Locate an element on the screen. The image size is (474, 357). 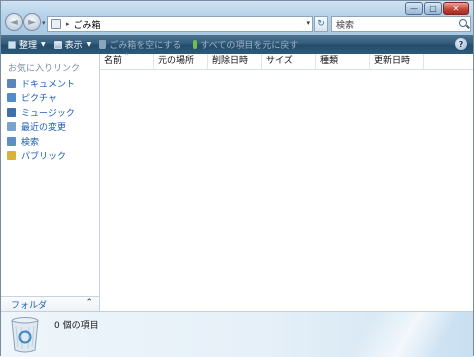
recycle-bin-large-icon is located at coordinates (25, 335).